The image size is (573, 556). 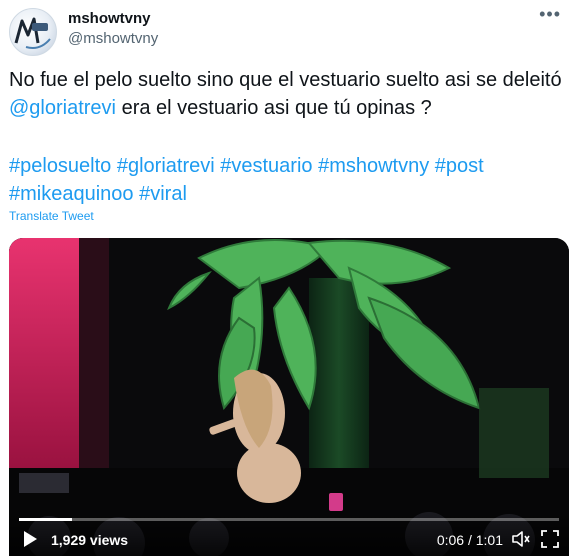 I want to click on hashtags-line-2: #mikeaquinoo #viral, so click(x=289, y=194).